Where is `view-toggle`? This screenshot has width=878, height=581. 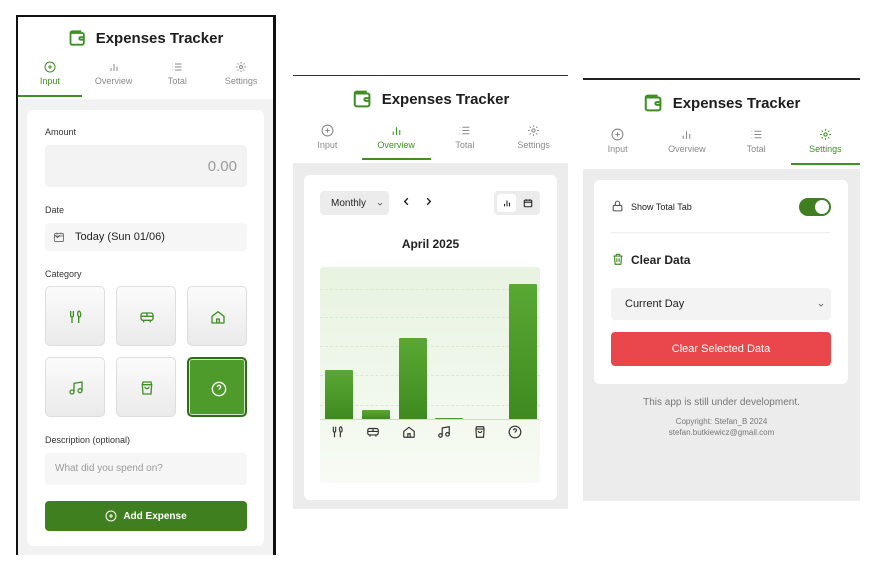
view-toggle is located at coordinates (517, 203).